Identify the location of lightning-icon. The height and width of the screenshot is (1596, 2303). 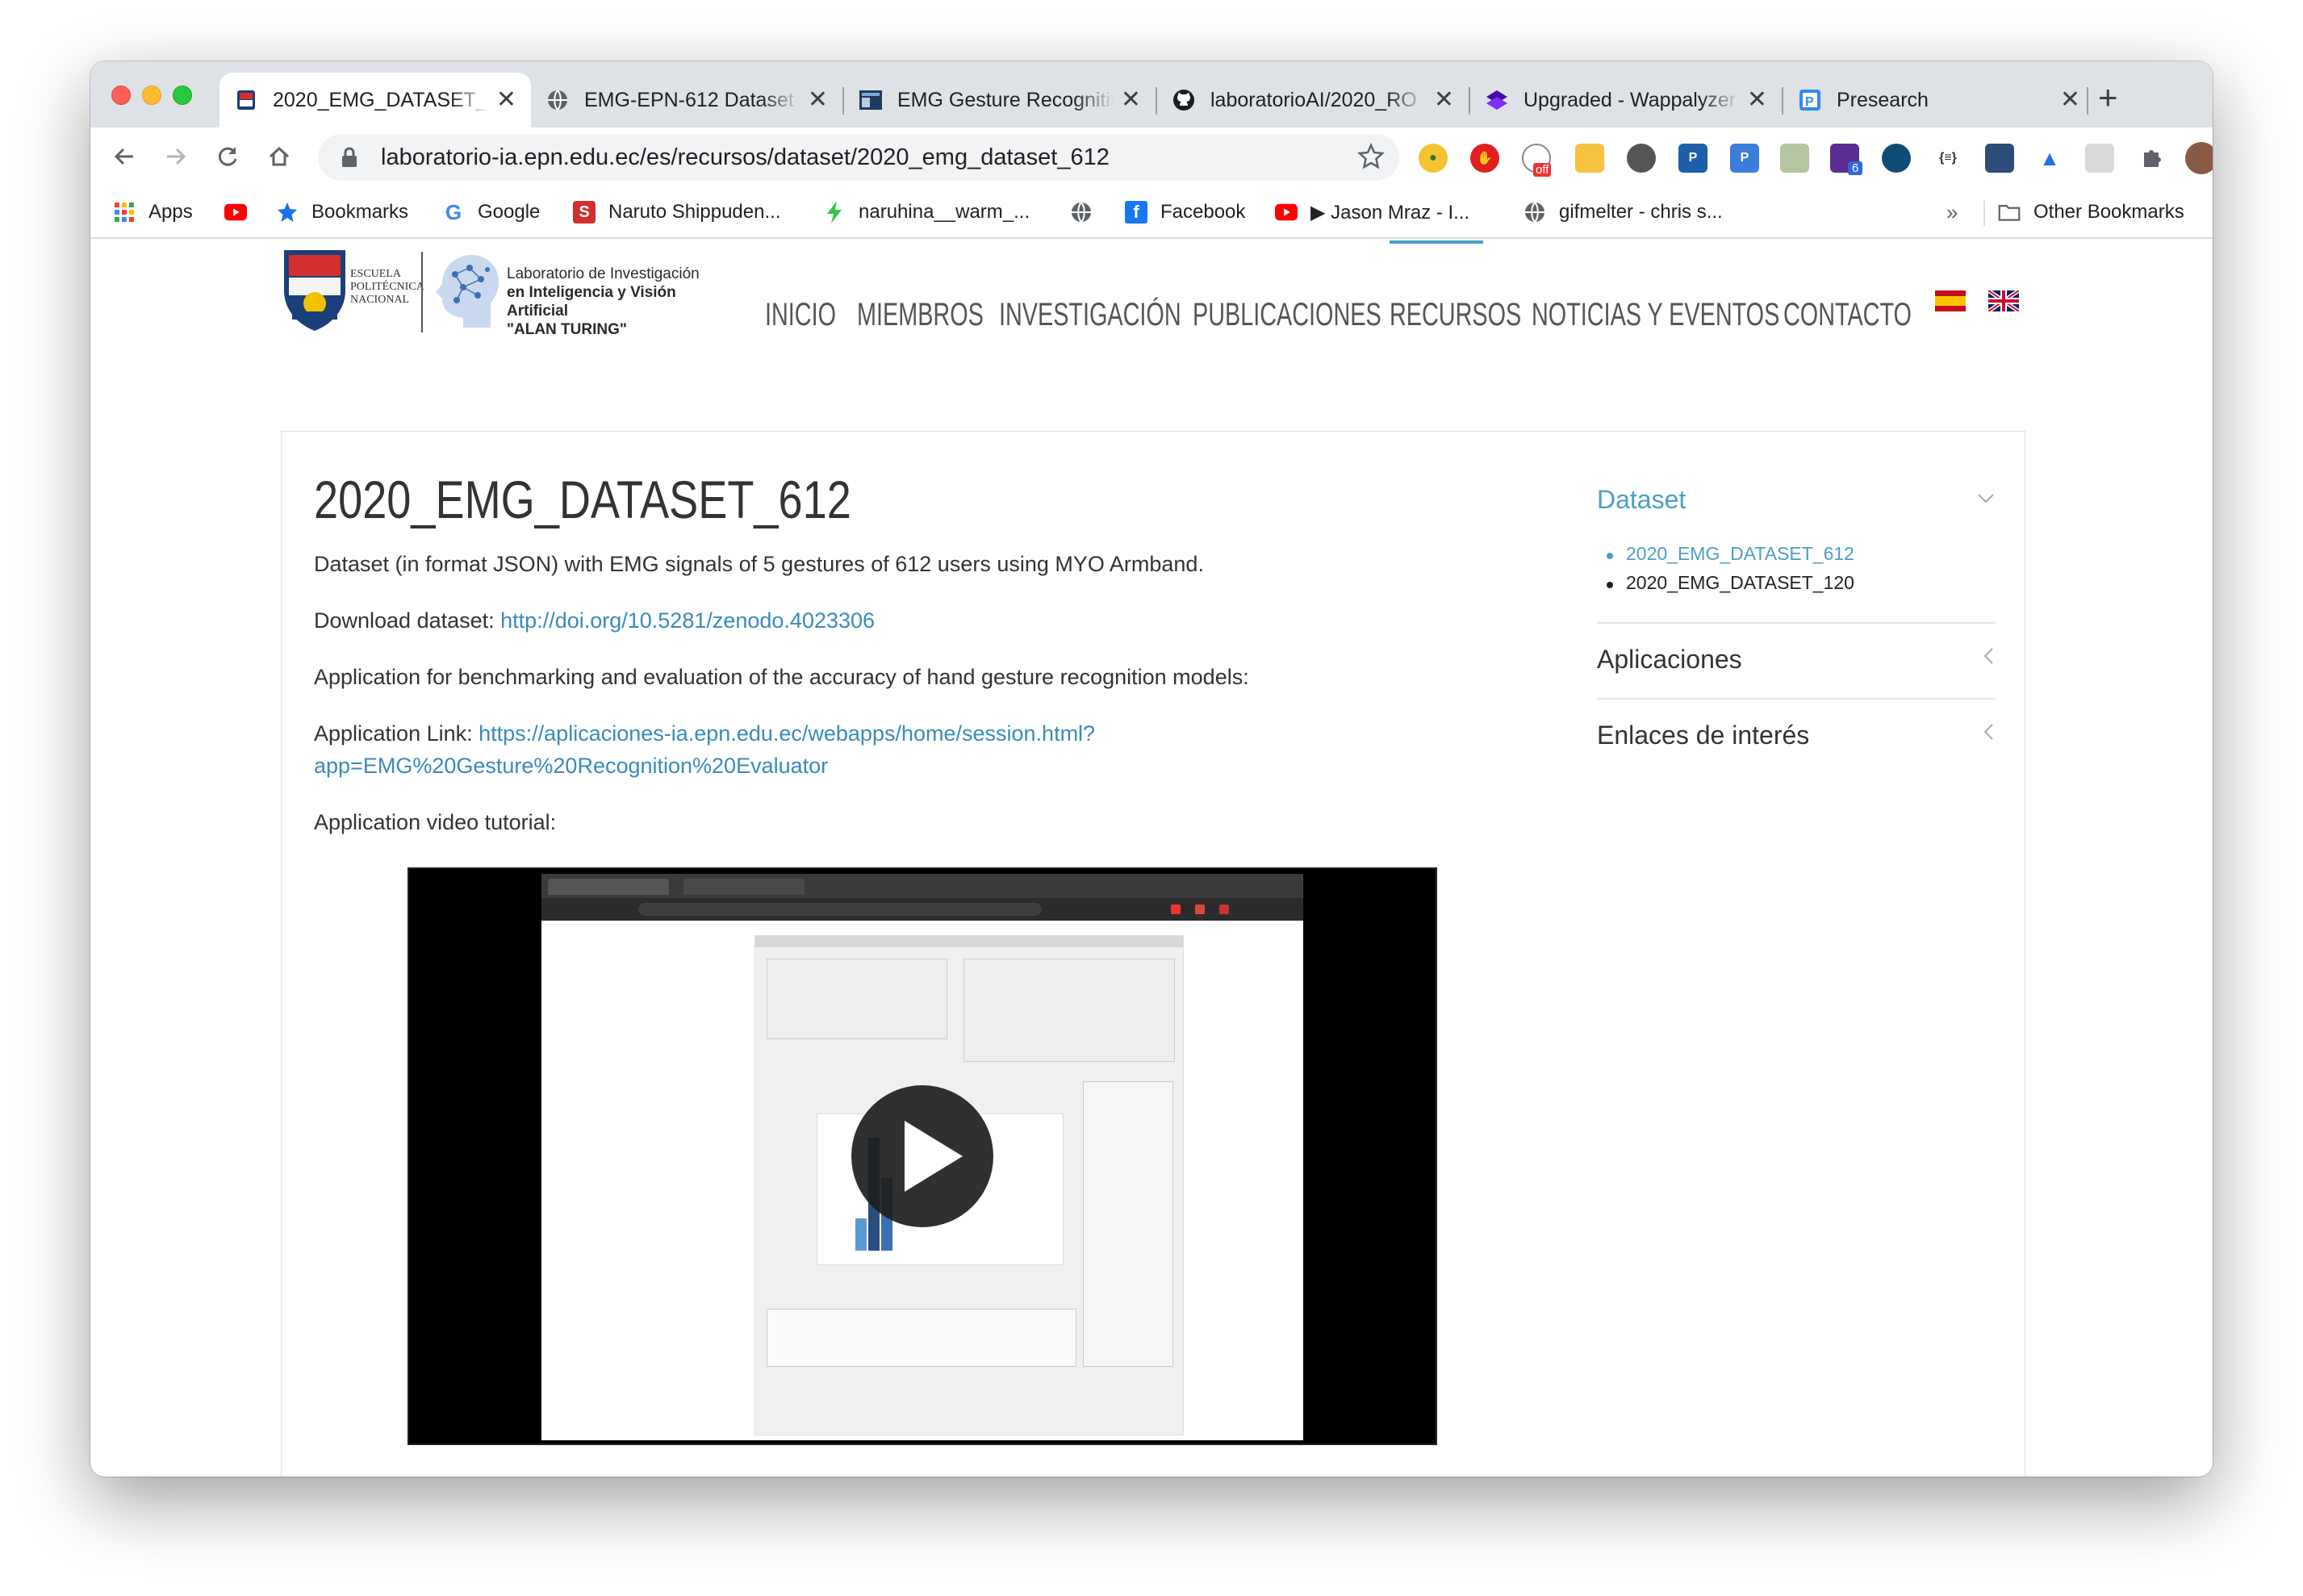
(834, 213).